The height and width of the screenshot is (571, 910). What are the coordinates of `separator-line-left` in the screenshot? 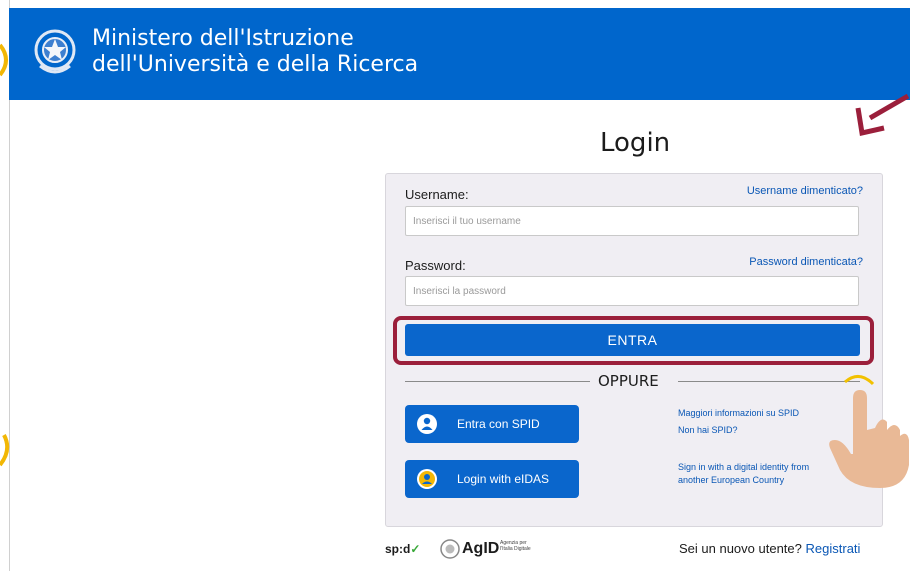 It's located at (497, 381).